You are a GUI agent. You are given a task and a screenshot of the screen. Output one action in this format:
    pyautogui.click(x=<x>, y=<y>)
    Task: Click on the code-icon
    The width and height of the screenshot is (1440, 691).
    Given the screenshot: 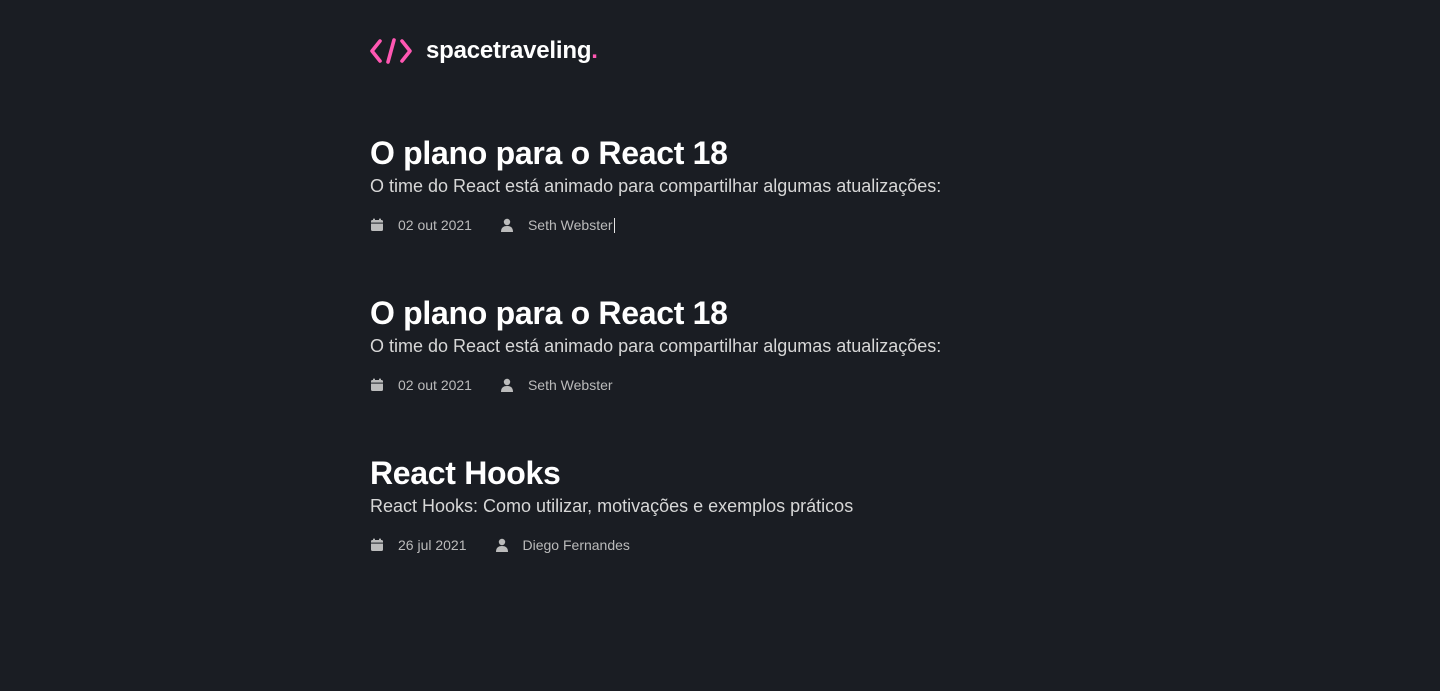 What is the action you would take?
    pyautogui.click(x=391, y=51)
    